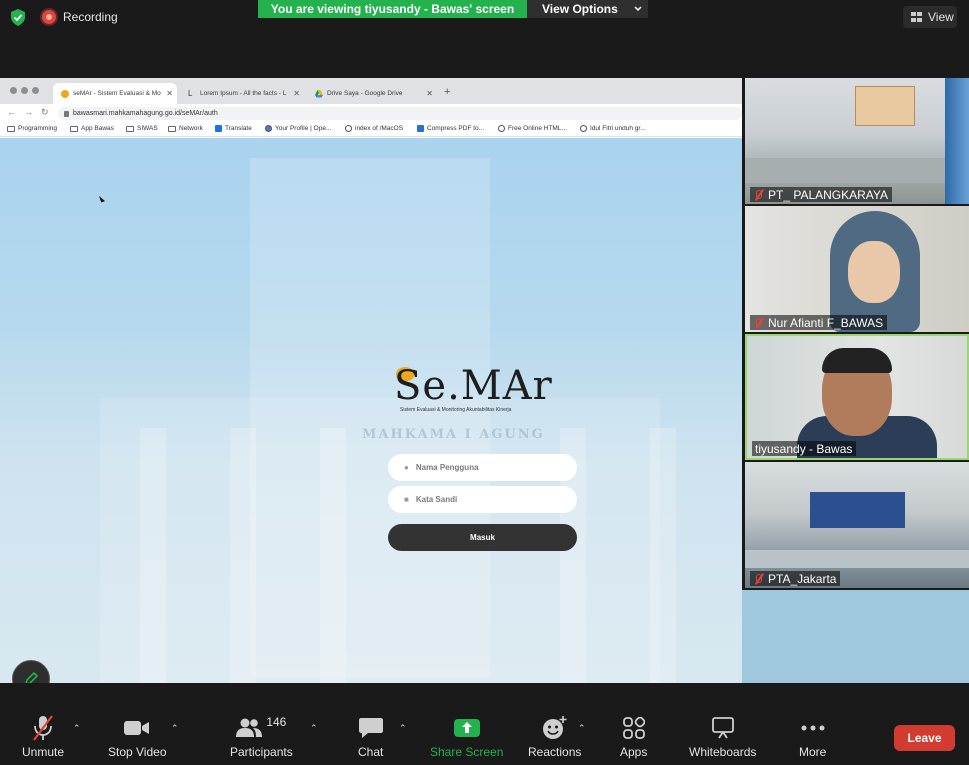 Image resolution: width=969 pixels, height=765 pixels. What do you see at coordinates (77, 728) in the screenshot?
I see `audio-options-caret-icon: ⌃` at bounding box center [77, 728].